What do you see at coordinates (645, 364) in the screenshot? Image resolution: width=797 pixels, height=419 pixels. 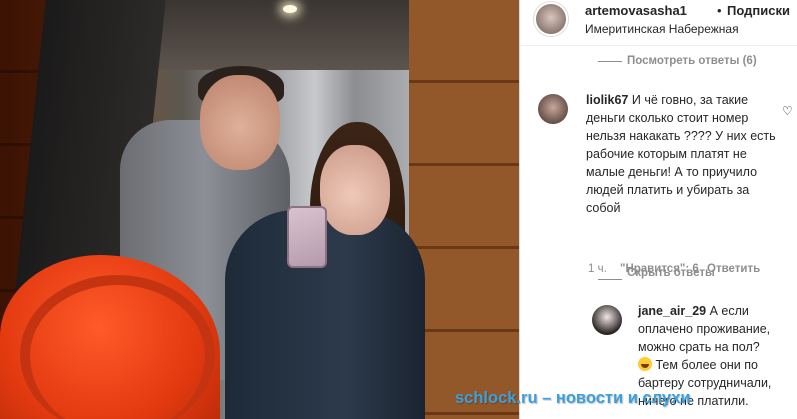 I see `grinning-emoji-icon` at bounding box center [645, 364].